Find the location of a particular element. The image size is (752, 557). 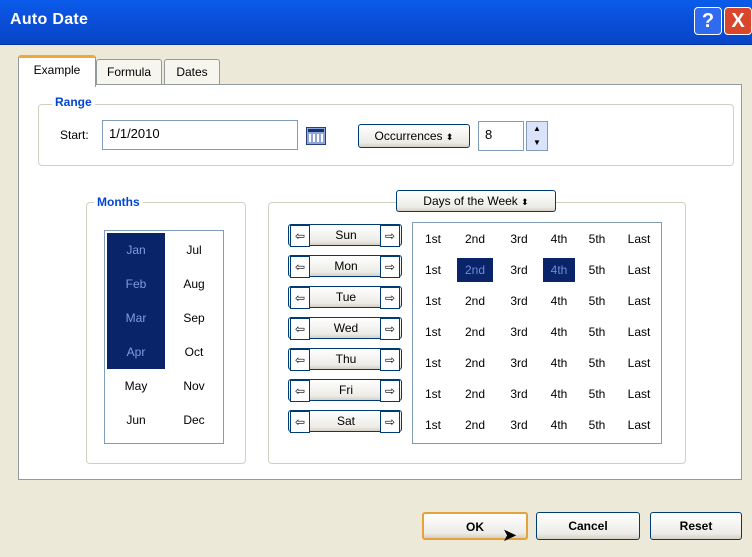

calendar-icon is located at coordinates (316, 136).